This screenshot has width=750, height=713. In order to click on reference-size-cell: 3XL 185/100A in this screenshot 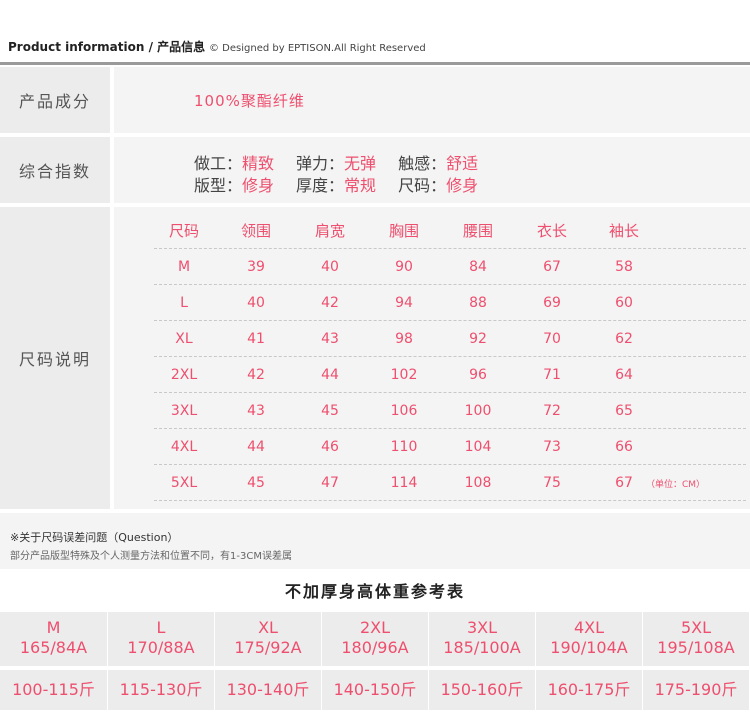, I will do `click(481, 639)`.